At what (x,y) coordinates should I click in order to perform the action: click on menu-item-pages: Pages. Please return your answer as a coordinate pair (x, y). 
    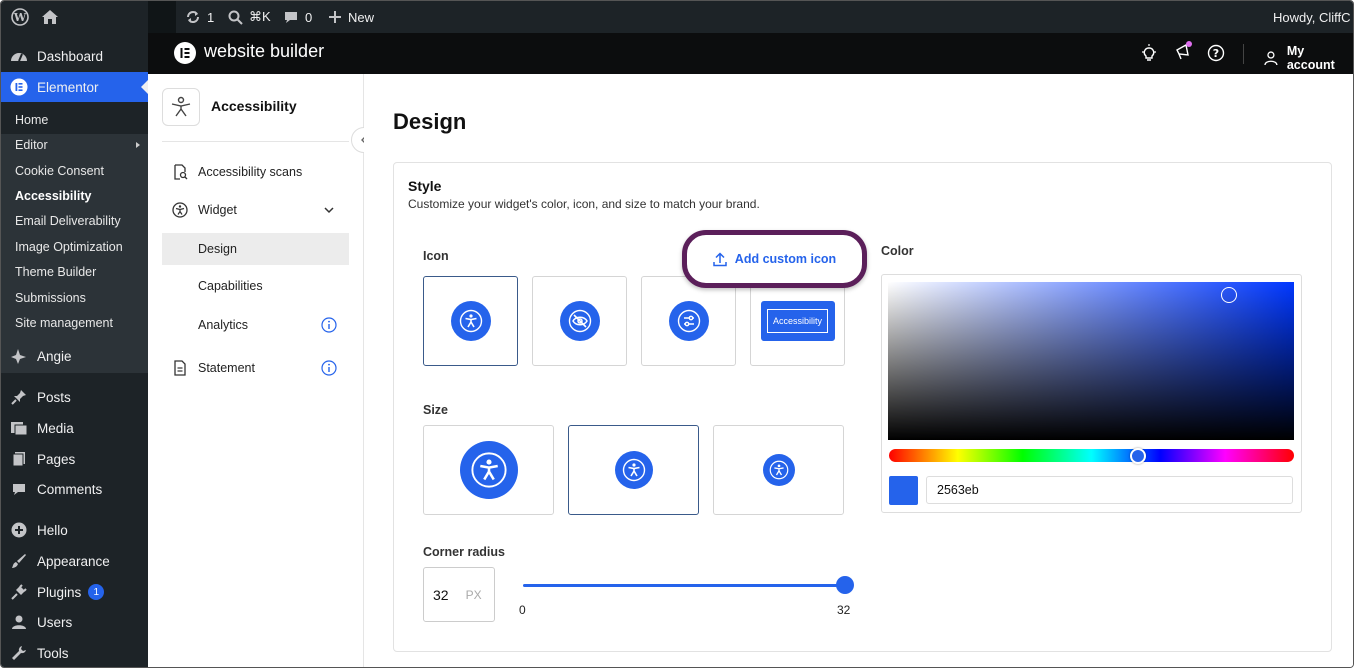
    Looking at the image, I should click on (74, 459).